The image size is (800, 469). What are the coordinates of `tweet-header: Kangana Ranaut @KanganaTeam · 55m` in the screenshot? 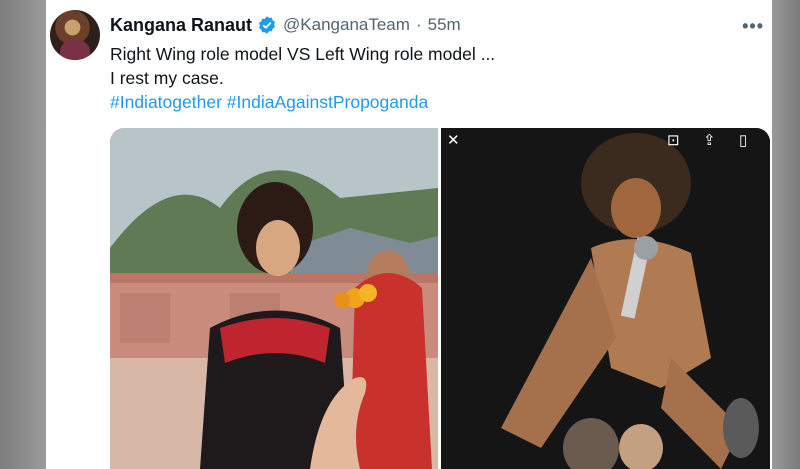 It's located at (285, 25).